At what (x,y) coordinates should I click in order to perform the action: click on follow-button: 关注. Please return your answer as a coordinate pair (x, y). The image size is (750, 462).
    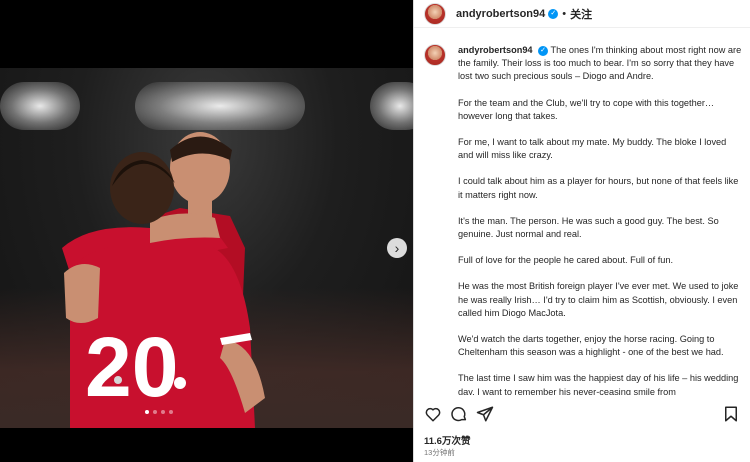
    Looking at the image, I should click on (581, 14).